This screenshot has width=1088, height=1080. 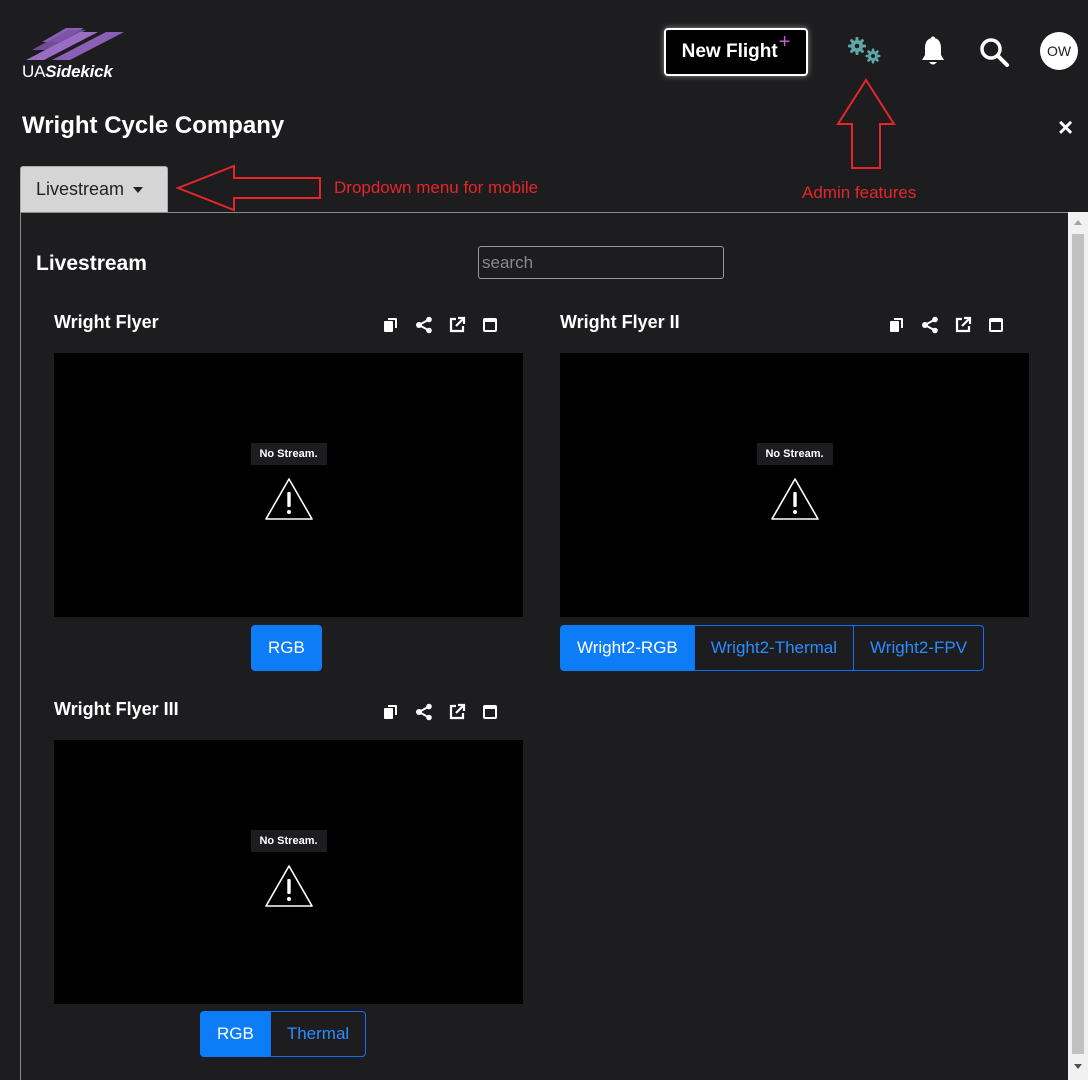 What do you see at coordinates (601, 262) in the screenshot?
I see `search-input` at bounding box center [601, 262].